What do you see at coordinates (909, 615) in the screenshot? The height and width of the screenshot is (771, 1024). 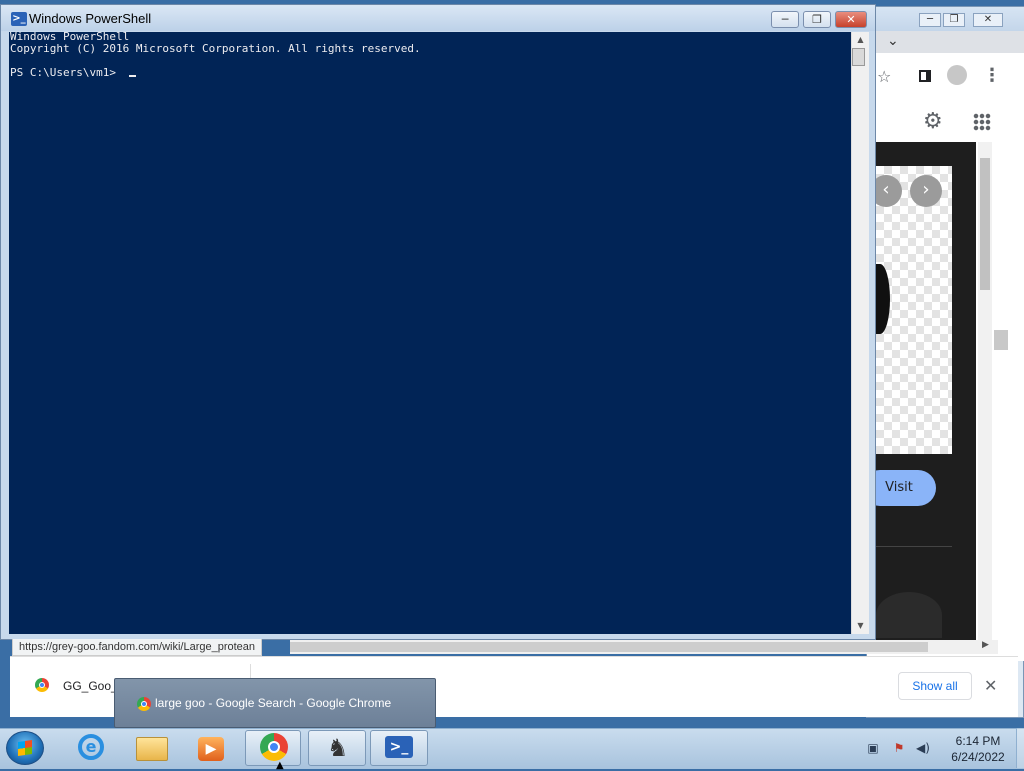 I see `related-image-thumbnail` at bounding box center [909, 615].